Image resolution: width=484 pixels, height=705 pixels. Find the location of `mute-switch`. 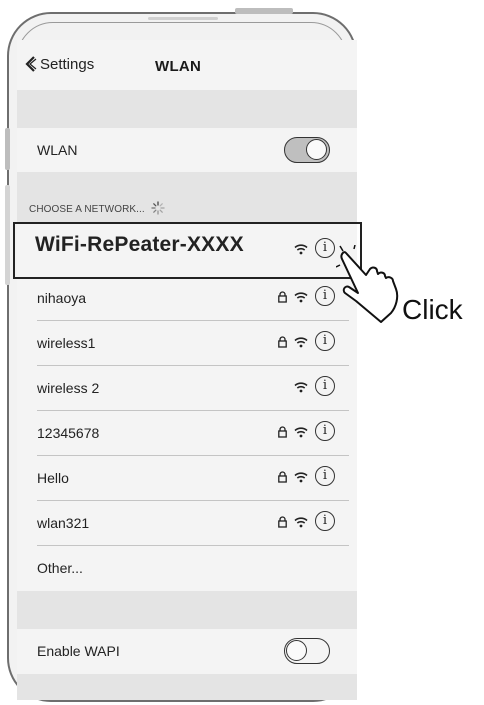

mute-switch is located at coordinates (7, 149).